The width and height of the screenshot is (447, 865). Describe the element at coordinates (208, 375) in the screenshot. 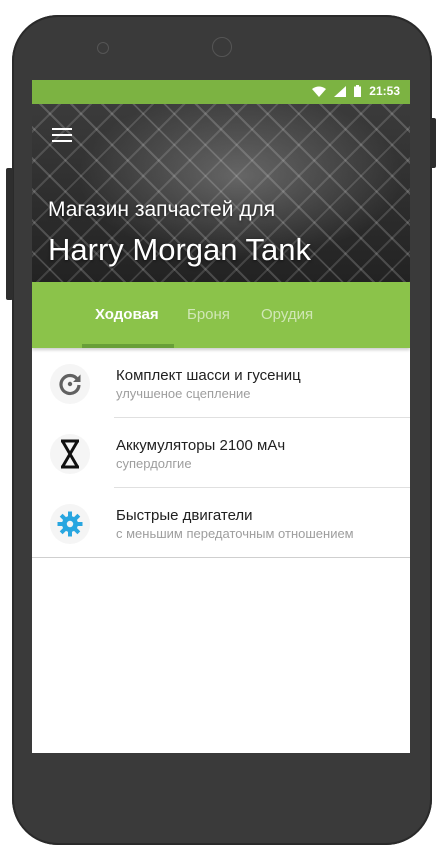

I see `item-title: Комплект шасси и гусениц` at that location.